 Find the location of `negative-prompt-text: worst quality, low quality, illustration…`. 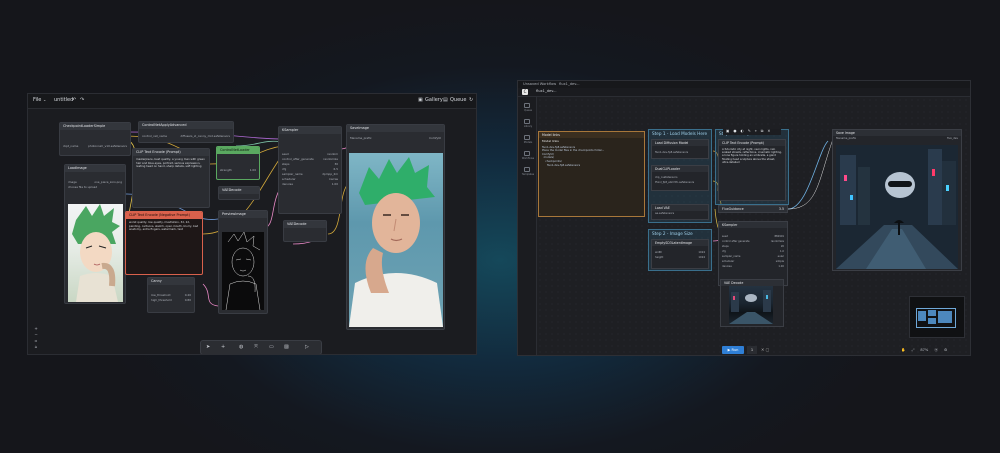

negative-prompt-text: worst quality, low quality, illustration… is located at coordinates (164, 226).